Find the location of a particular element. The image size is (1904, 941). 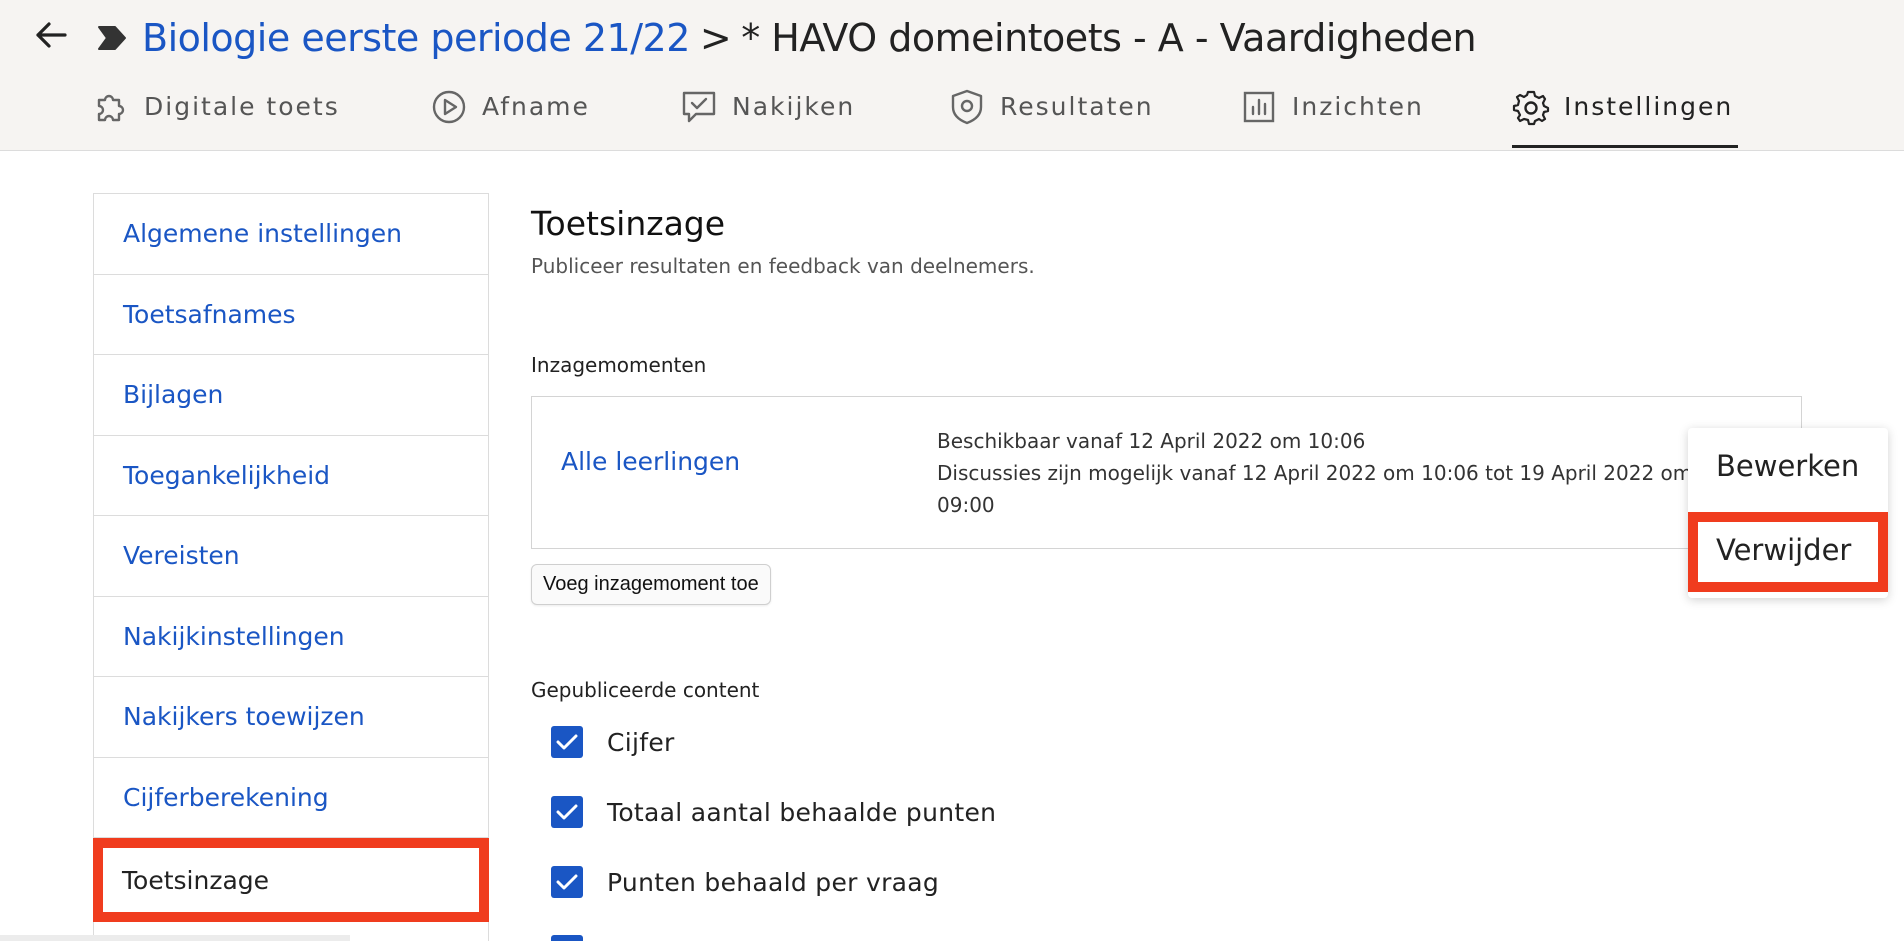

back-arrow-icon is located at coordinates (51, 35).